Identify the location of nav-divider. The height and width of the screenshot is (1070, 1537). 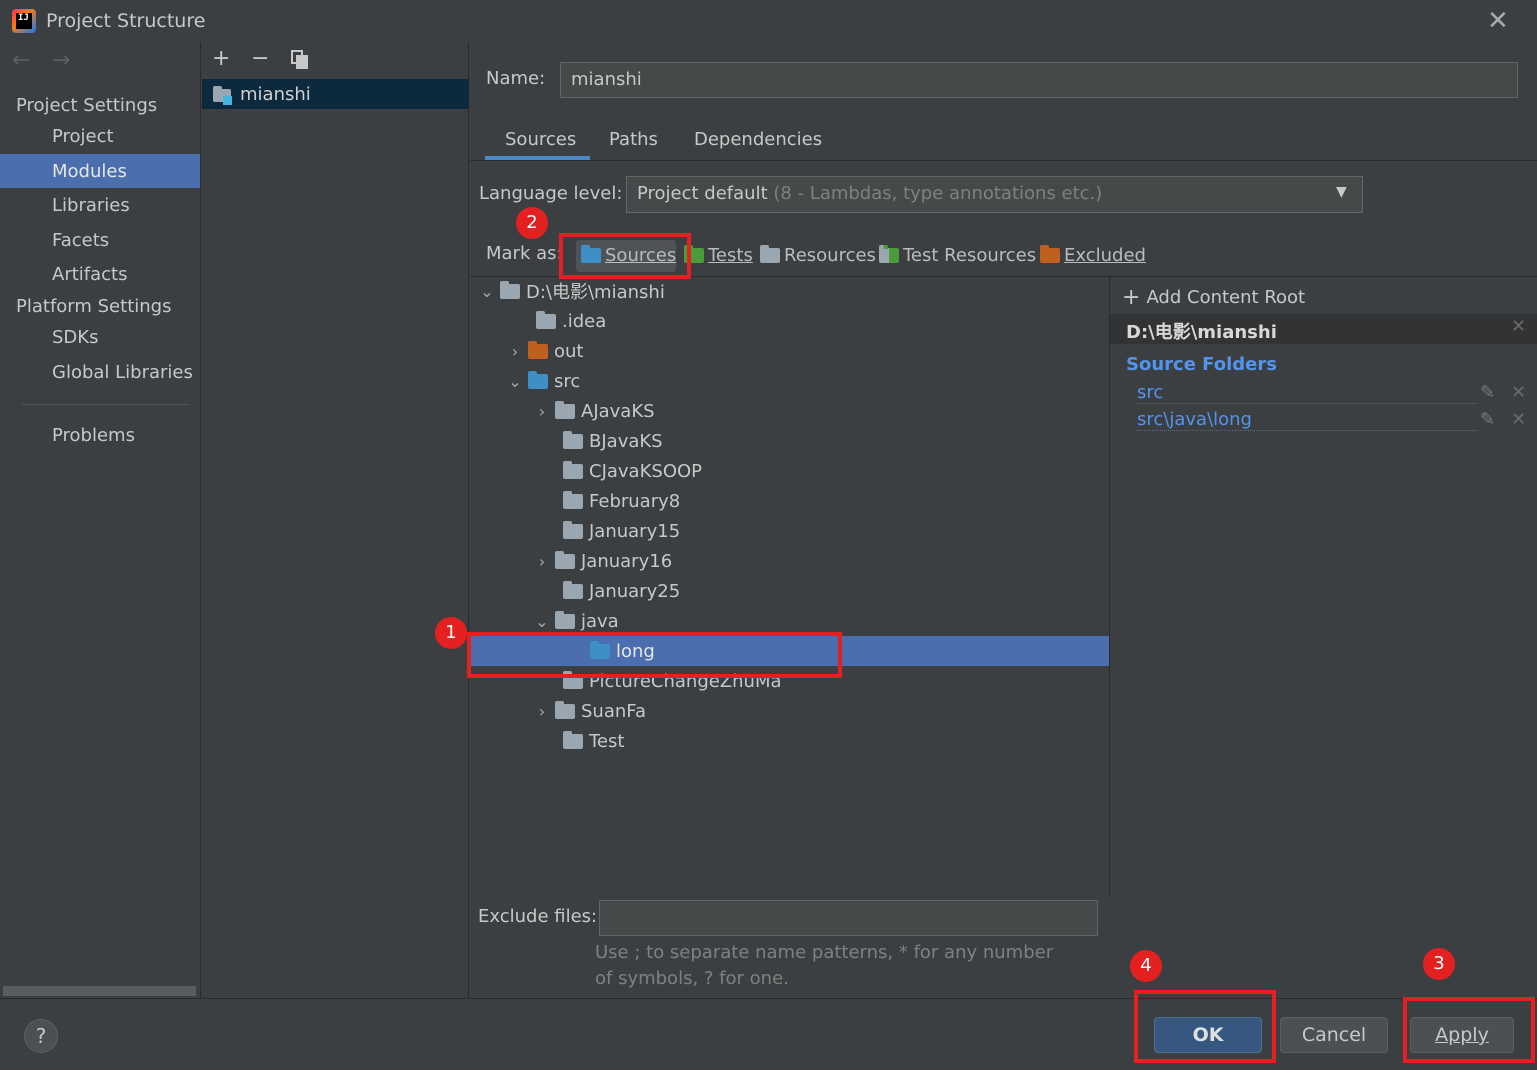
(105, 404).